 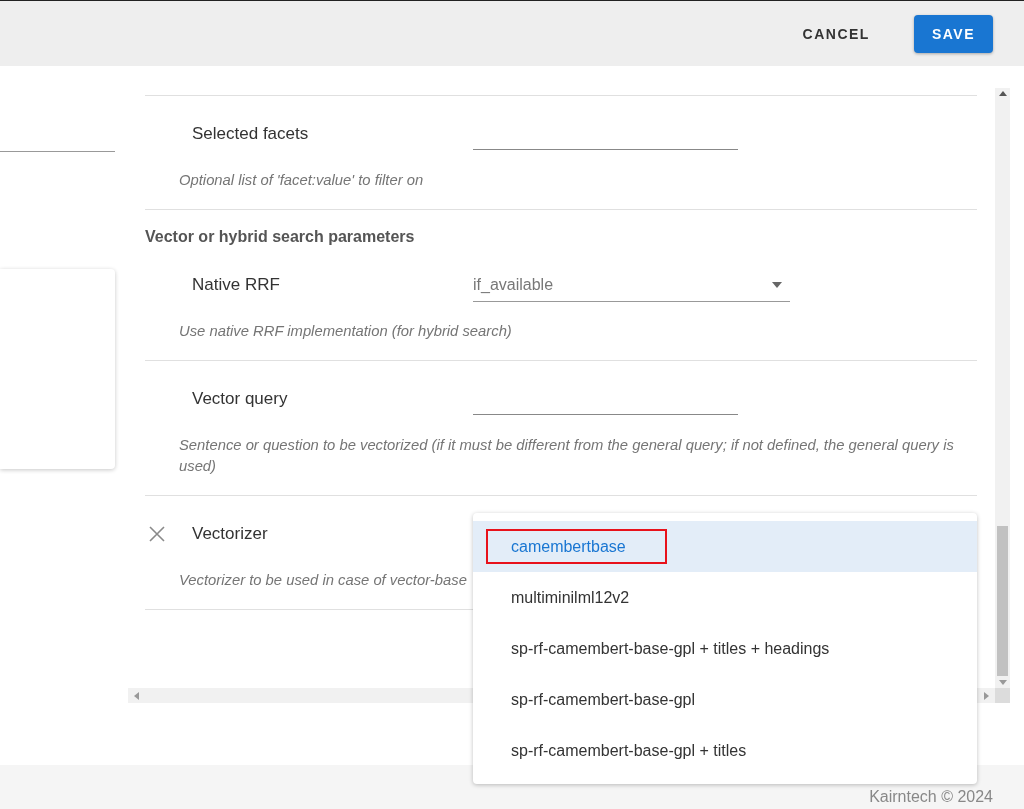 I want to click on dropdown-option: sp-rf-camembert-base-gpl + titles + headings, so click(x=725, y=648).